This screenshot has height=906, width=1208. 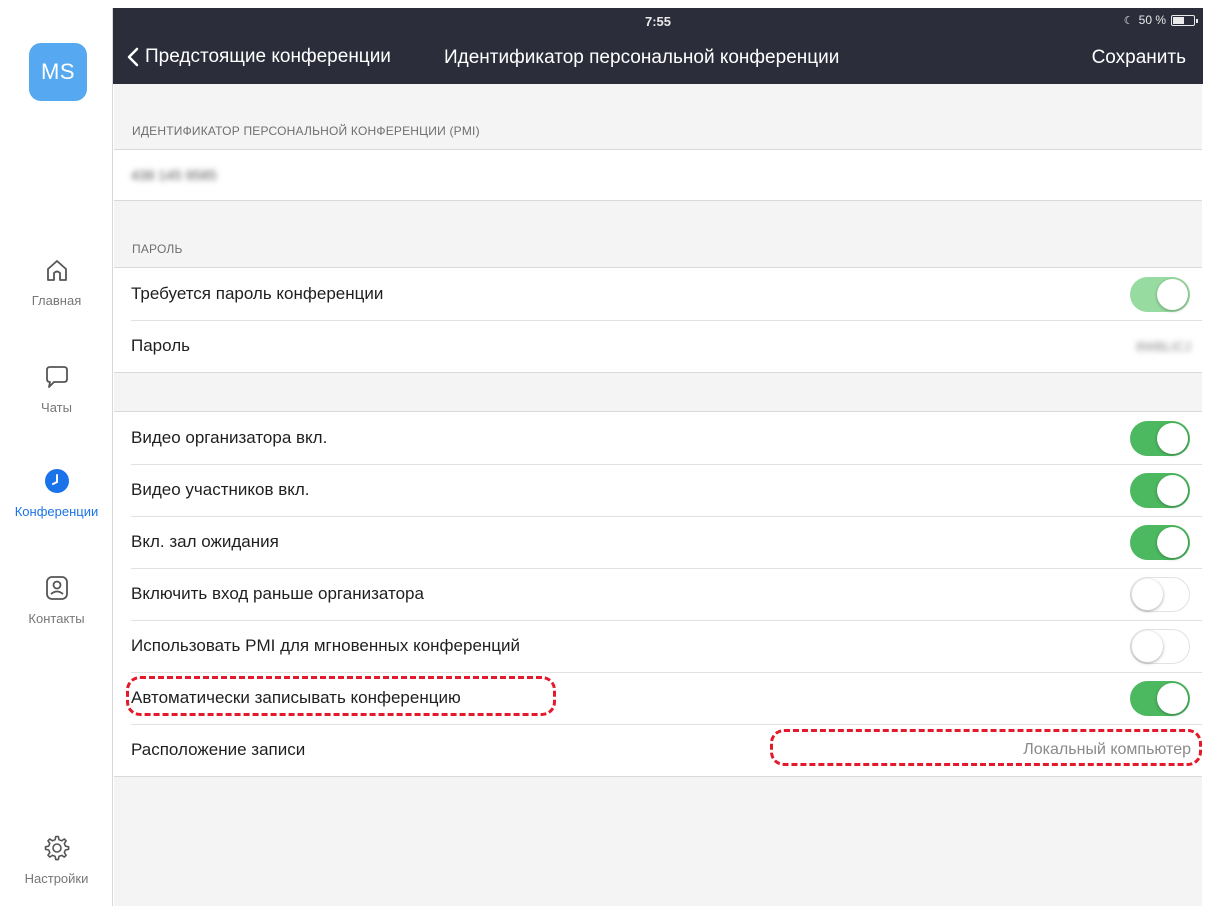 I want to click on back-button: Предстоящие конференции, so click(x=259, y=57).